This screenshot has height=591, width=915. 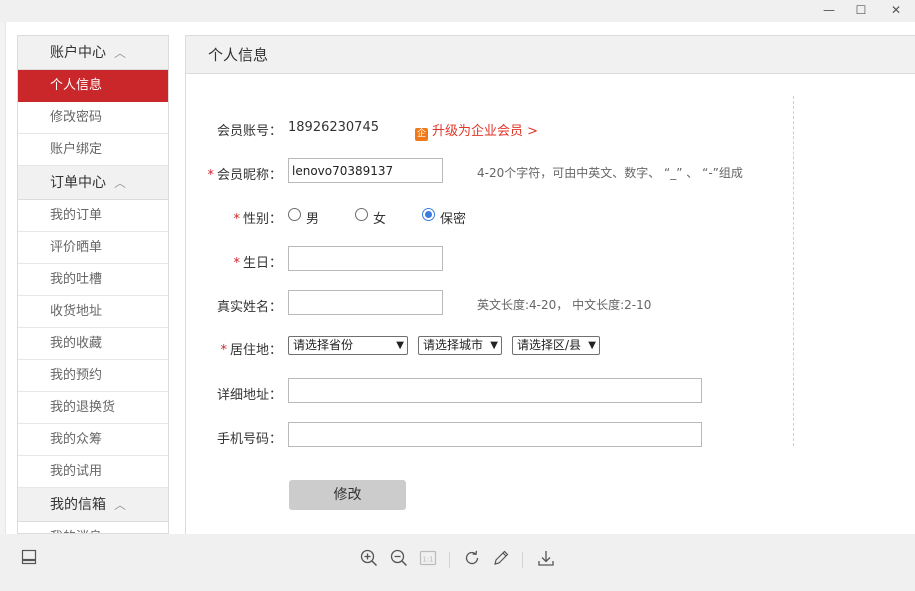 I want to click on upgrade-link: 企升级为企业会员 >, so click(x=476, y=130).